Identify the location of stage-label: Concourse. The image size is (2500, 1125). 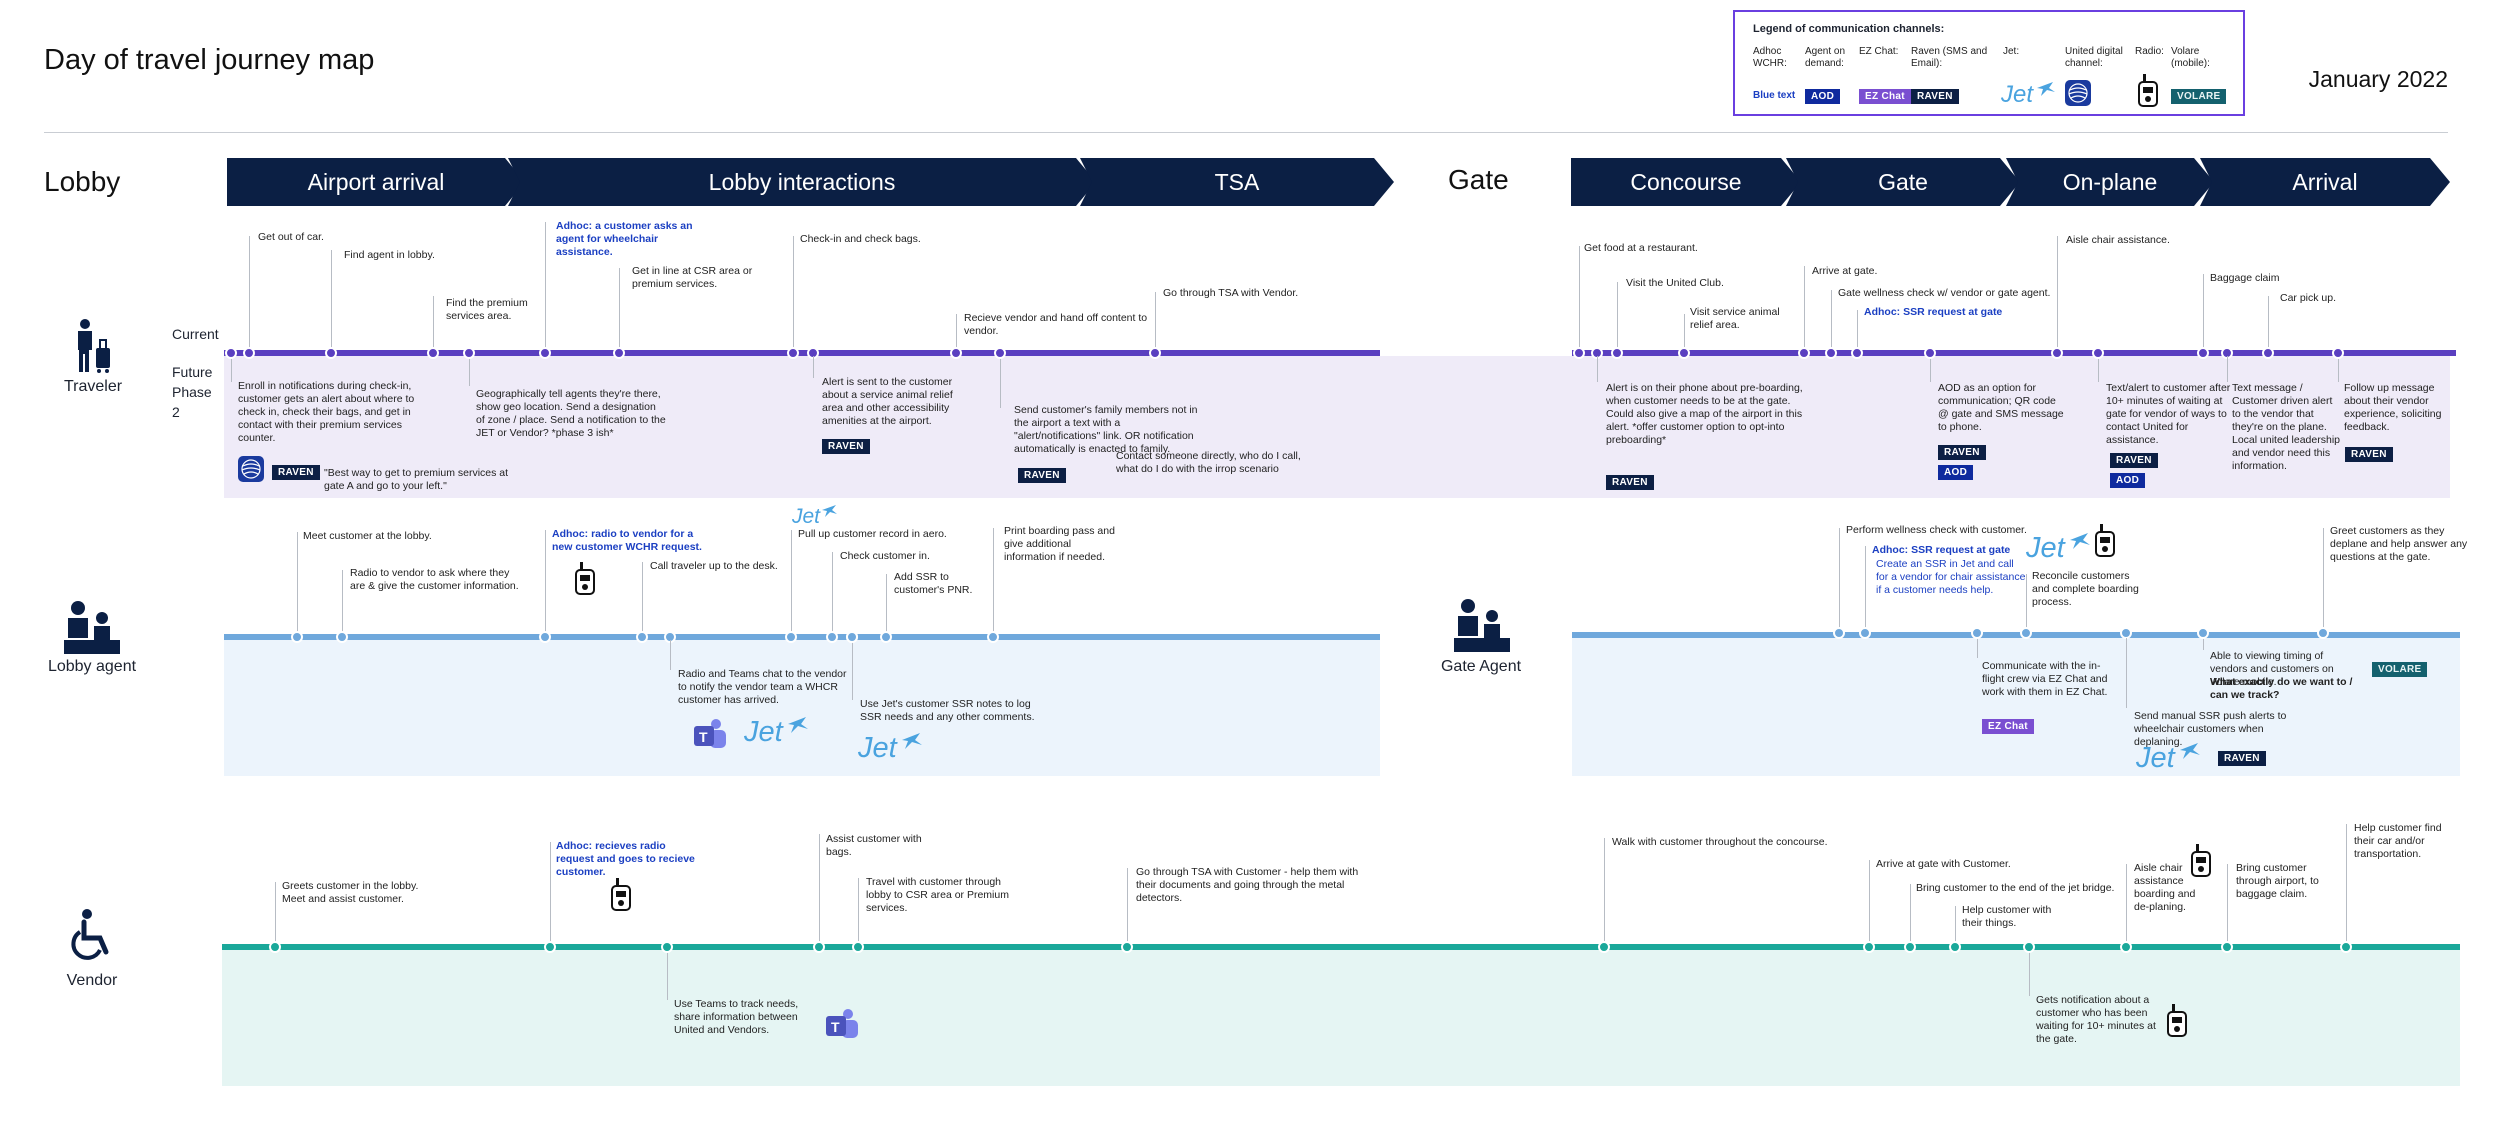
(1686, 181).